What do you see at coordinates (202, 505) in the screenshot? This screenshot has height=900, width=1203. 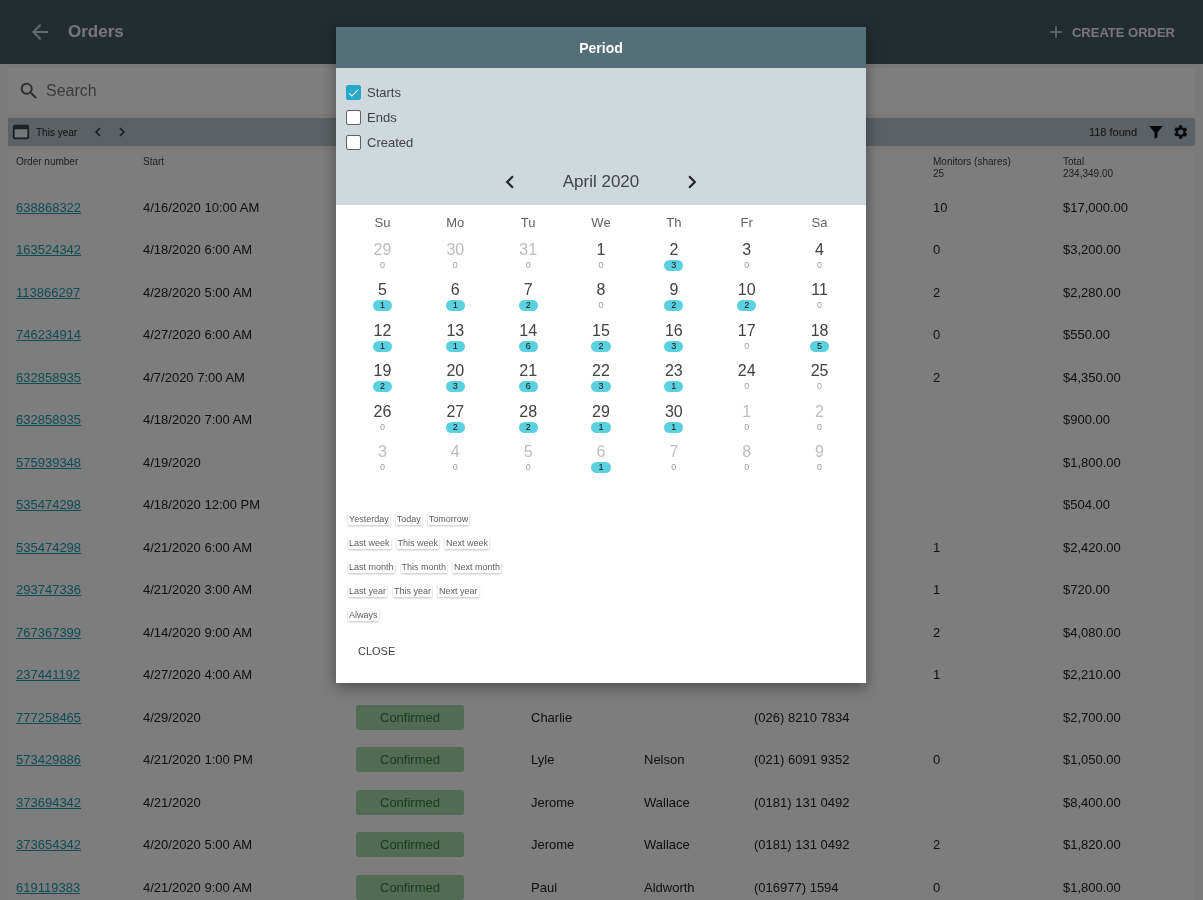 I see `table-cell: 4/18/2020 12:00 PM` at bounding box center [202, 505].